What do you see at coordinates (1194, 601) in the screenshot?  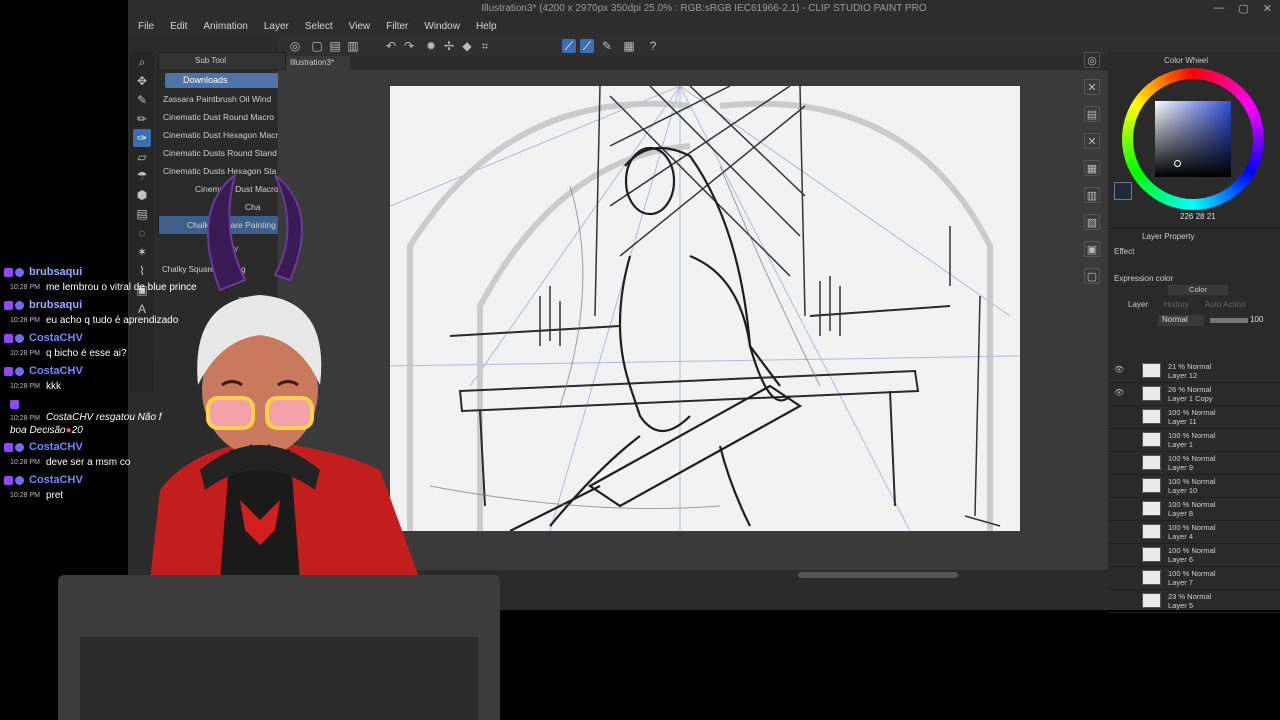 I see `layer-row: 23 % Normal Layer 5` at bounding box center [1194, 601].